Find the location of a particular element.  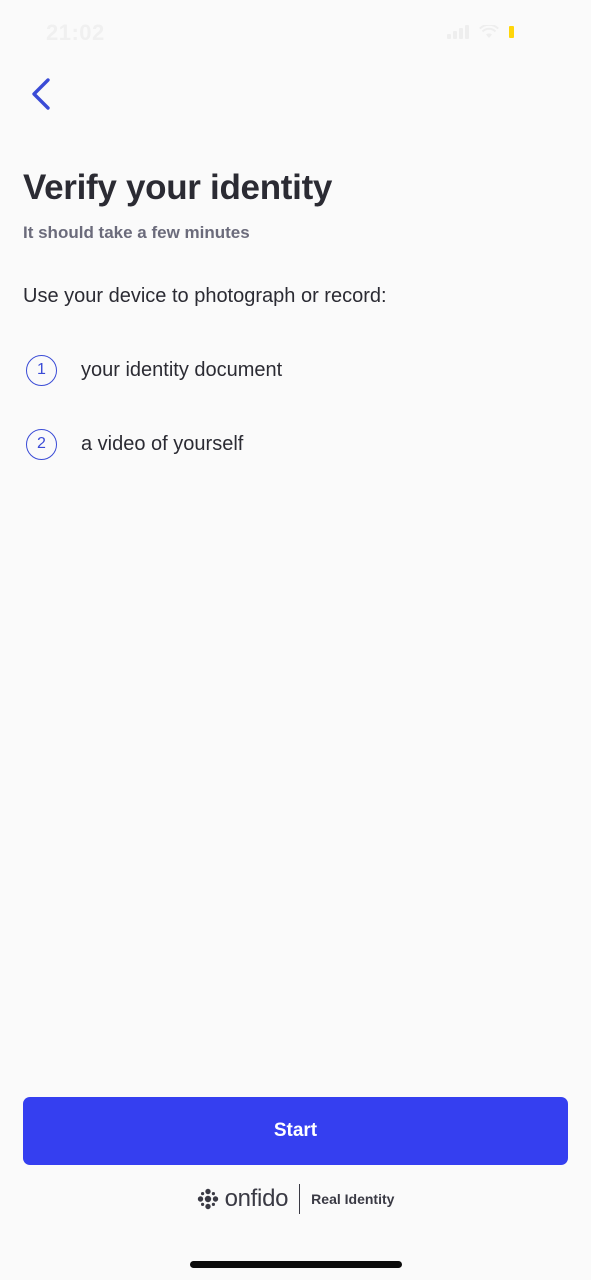

start-button: Start is located at coordinates (295, 1131).